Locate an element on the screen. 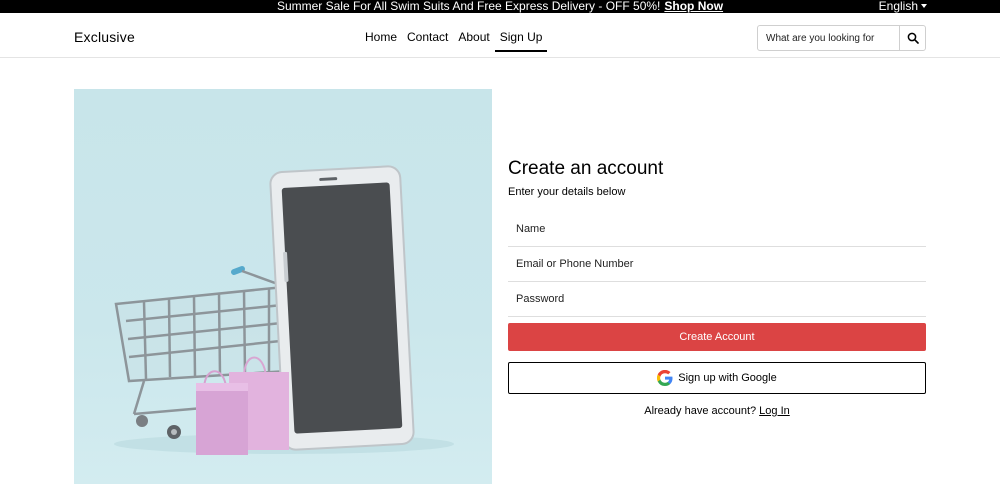 This screenshot has width=1000, height=484. language-selector: English is located at coordinates (903, 6).